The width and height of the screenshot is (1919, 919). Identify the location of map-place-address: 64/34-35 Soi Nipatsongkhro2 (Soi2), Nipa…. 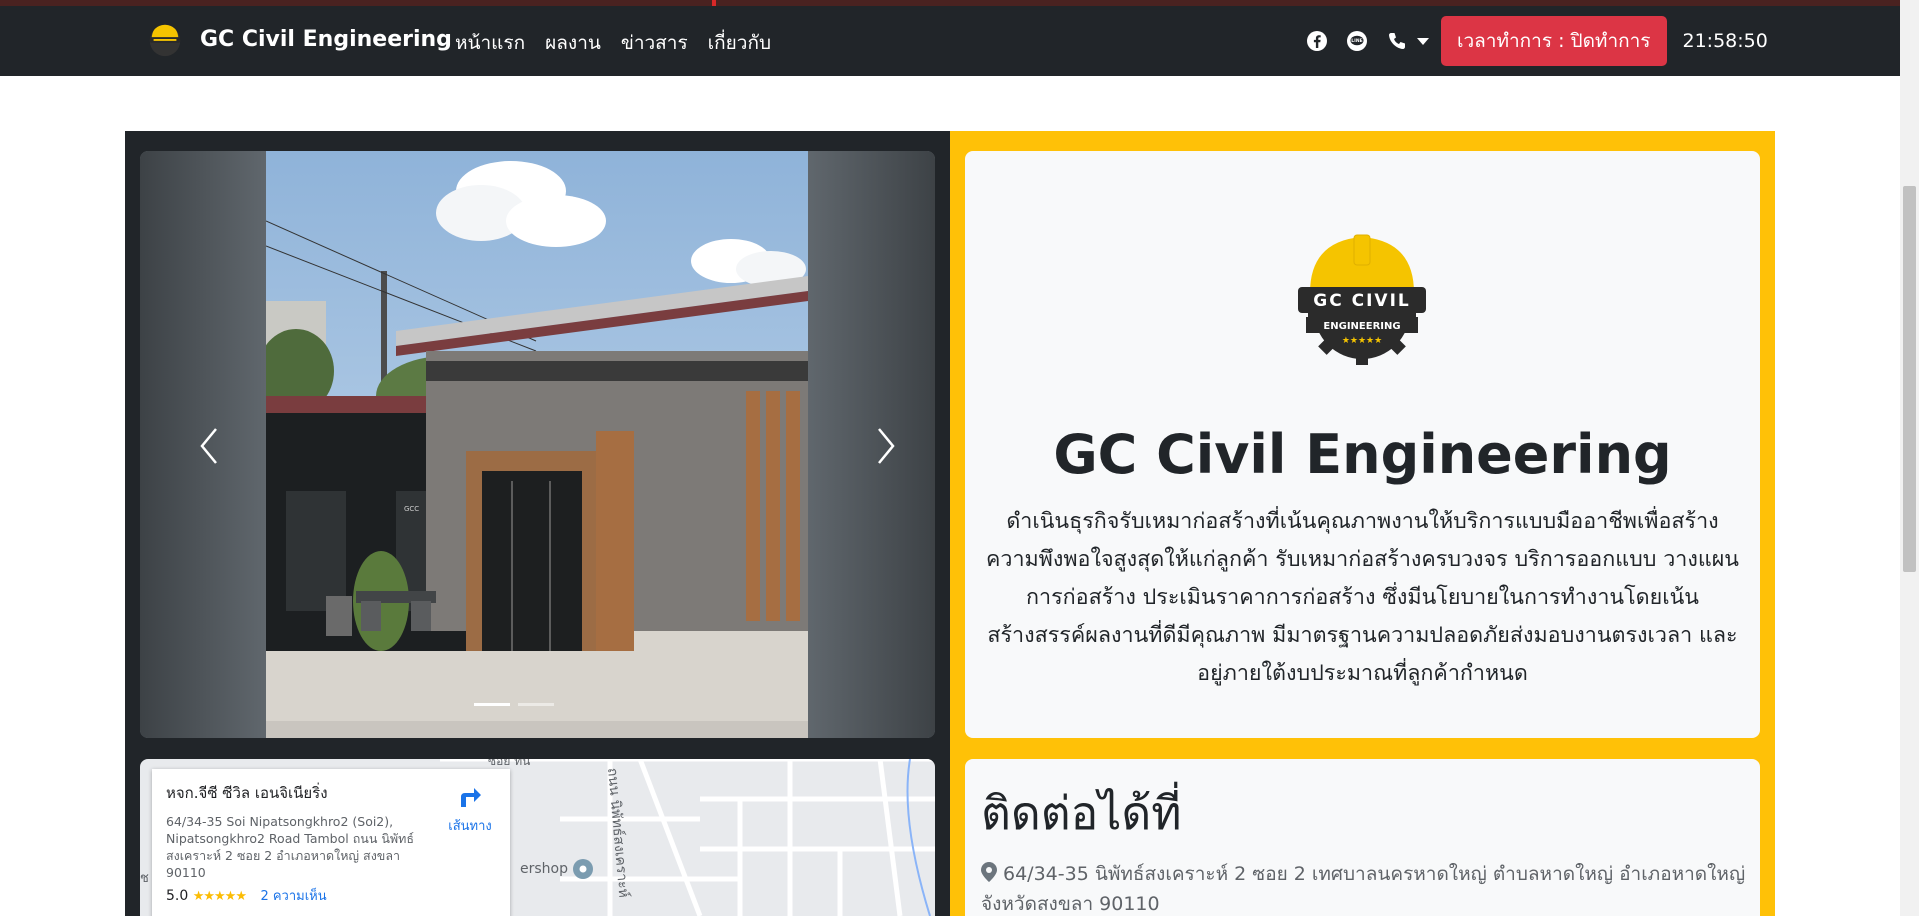
(290, 847).